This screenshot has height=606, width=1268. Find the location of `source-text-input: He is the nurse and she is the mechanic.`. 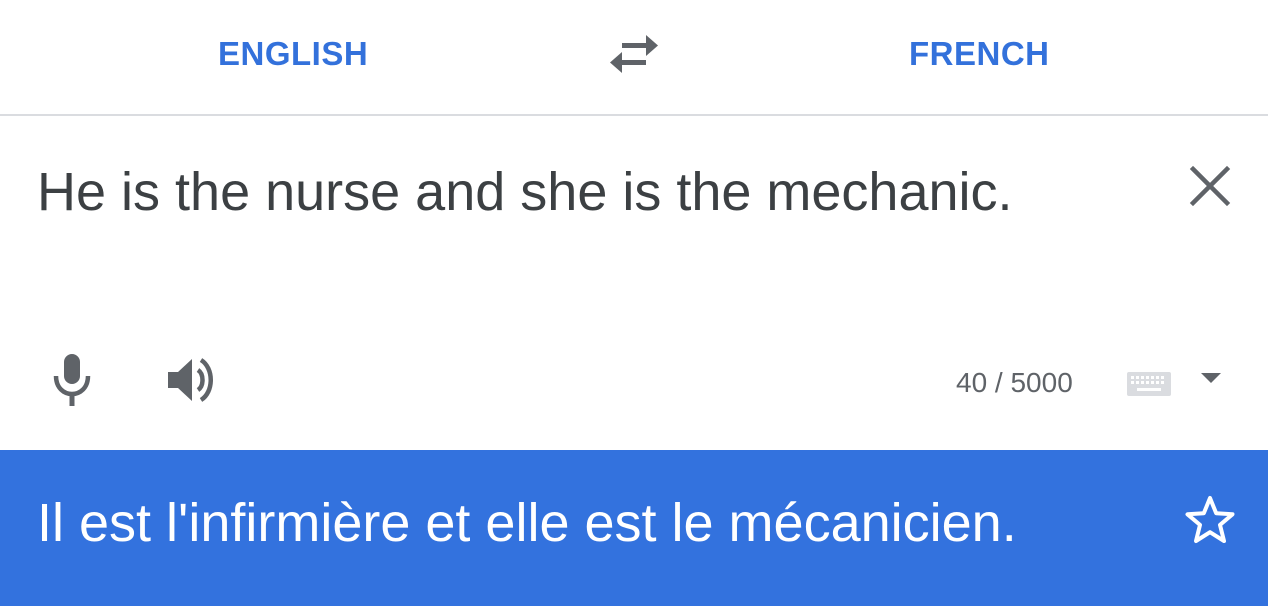

source-text-input: He is the nurse and she is the mechanic. is located at coordinates (592, 192).